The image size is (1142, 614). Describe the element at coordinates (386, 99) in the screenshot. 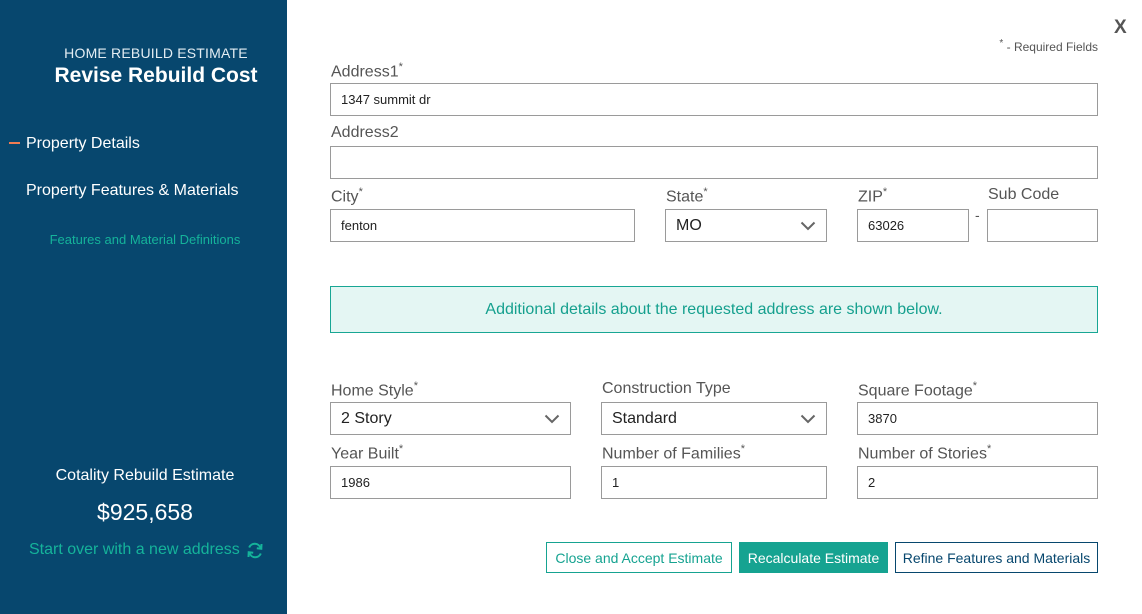

I see `address1-value: 1347 summit dr` at that location.